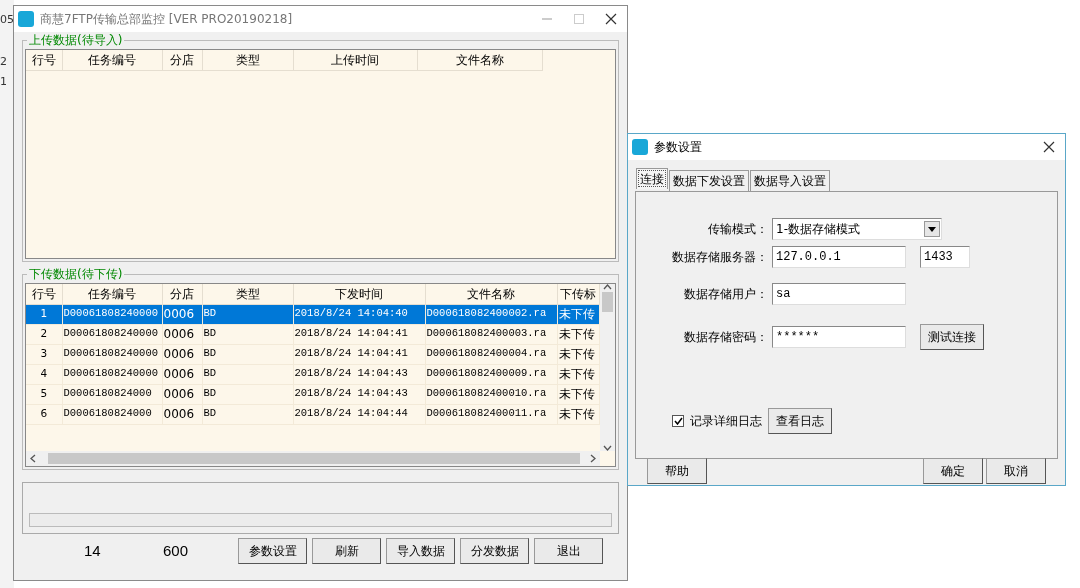 The height and width of the screenshot is (588, 1080). I want to click on field-label: 数据存储服务器：, so click(719, 257).